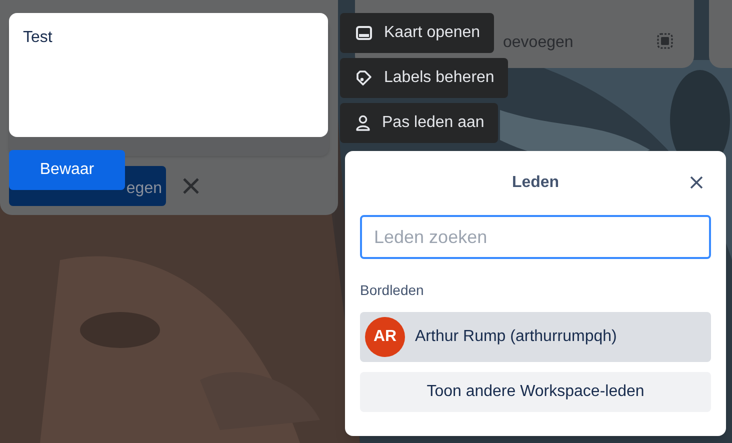  I want to click on quick-action-button: Labels beheren, so click(424, 78).